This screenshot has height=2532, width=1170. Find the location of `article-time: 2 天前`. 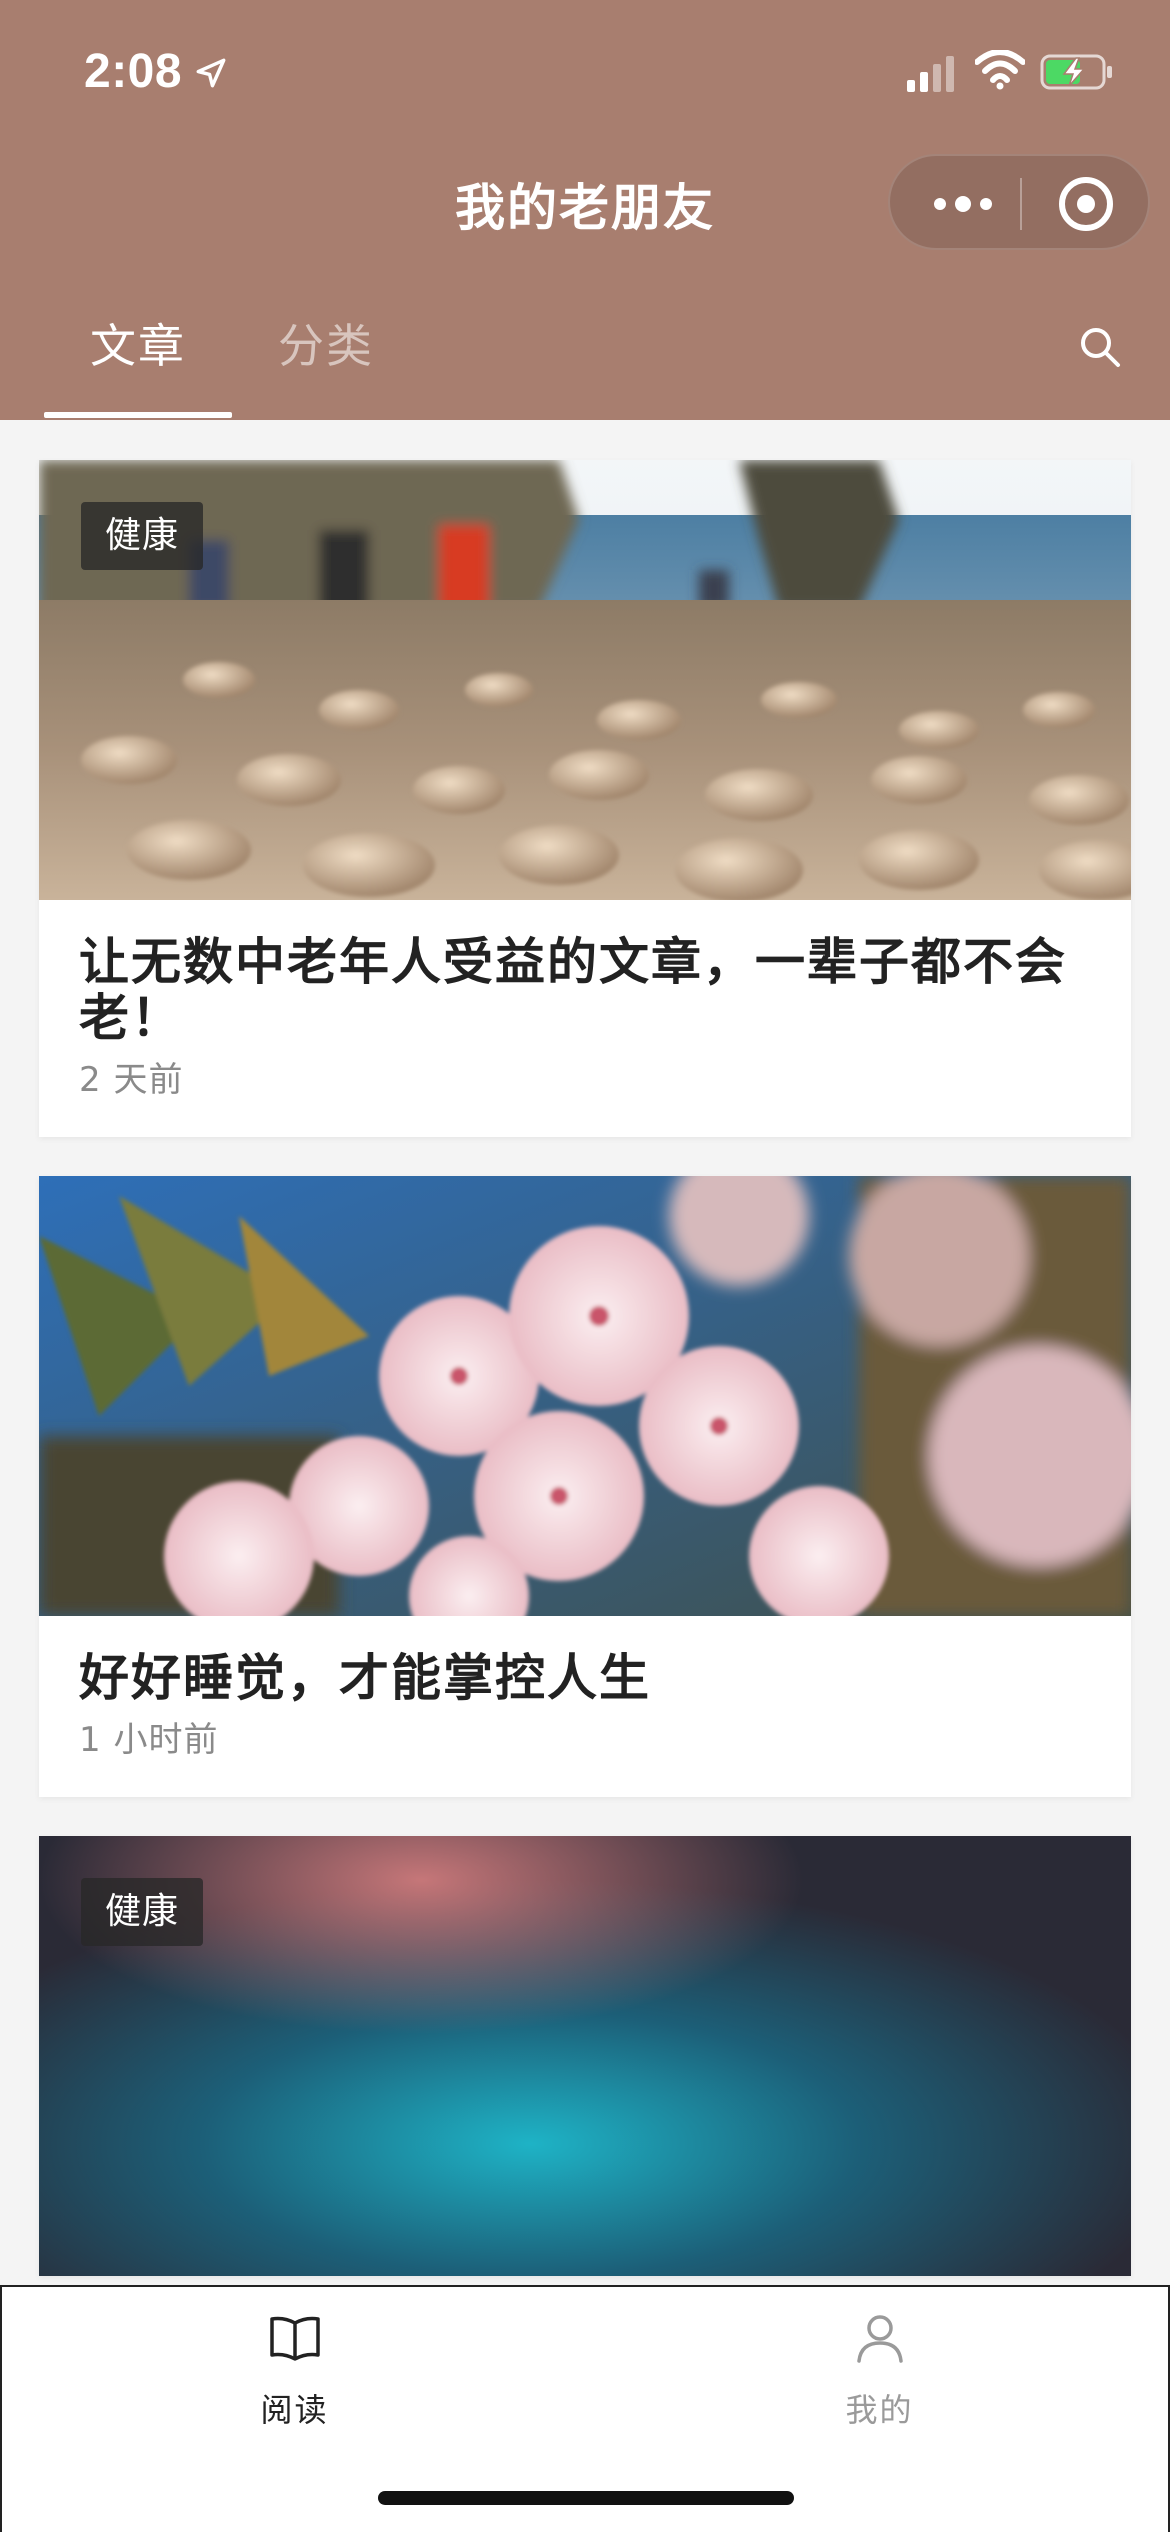

article-time: 2 天前 is located at coordinates (131, 1080).